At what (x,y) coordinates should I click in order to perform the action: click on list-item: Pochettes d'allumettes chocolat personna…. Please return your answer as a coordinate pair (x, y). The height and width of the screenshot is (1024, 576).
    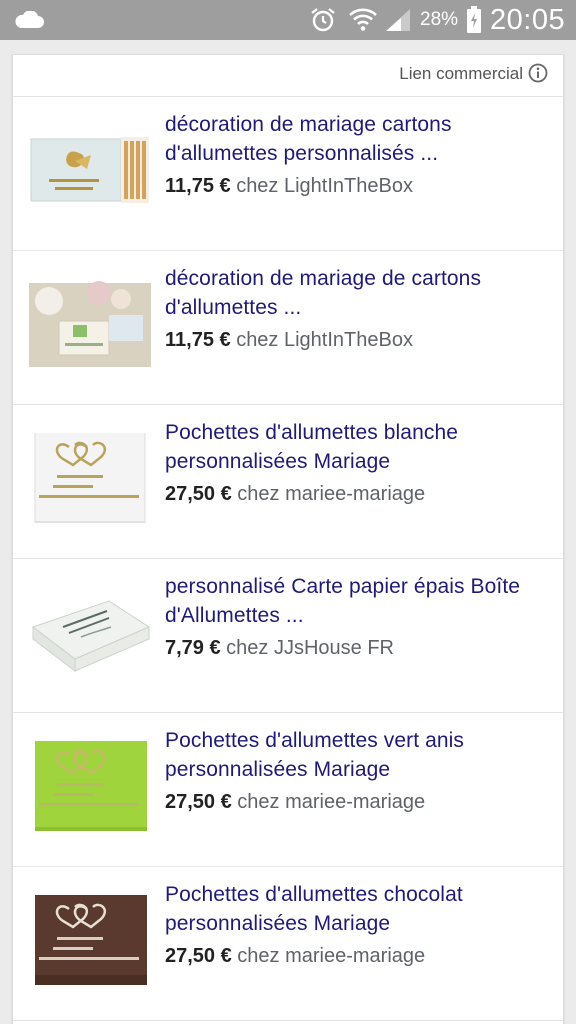
    Looking at the image, I should click on (288, 944).